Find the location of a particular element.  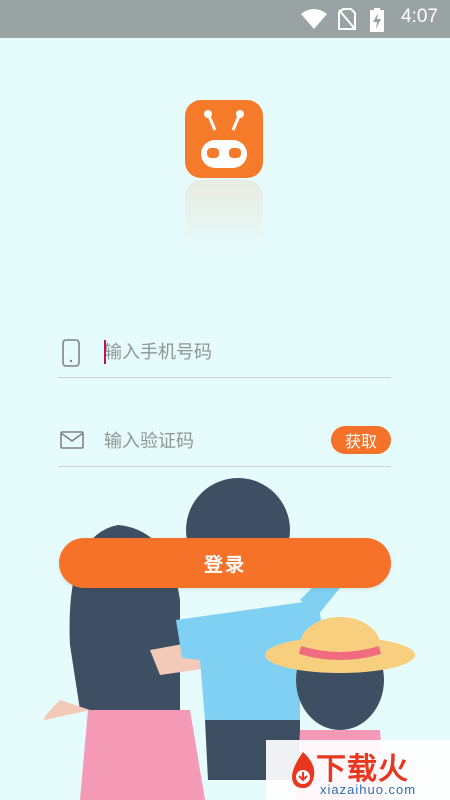

phone-icon is located at coordinates (71, 353).